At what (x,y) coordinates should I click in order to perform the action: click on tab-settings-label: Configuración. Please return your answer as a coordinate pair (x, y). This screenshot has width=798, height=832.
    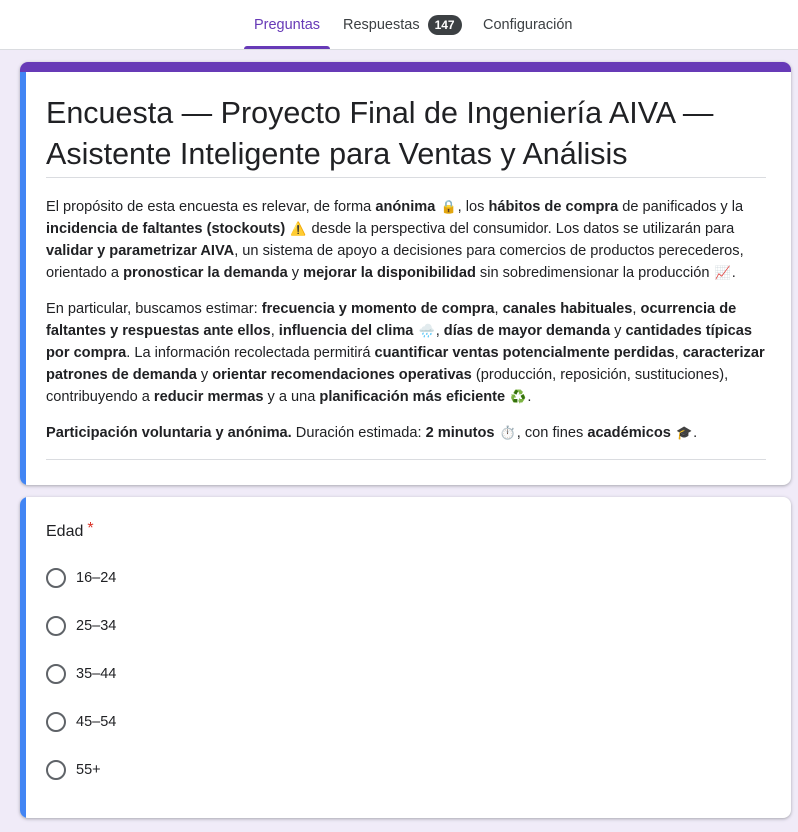
    Looking at the image, I should click on (528, 24).